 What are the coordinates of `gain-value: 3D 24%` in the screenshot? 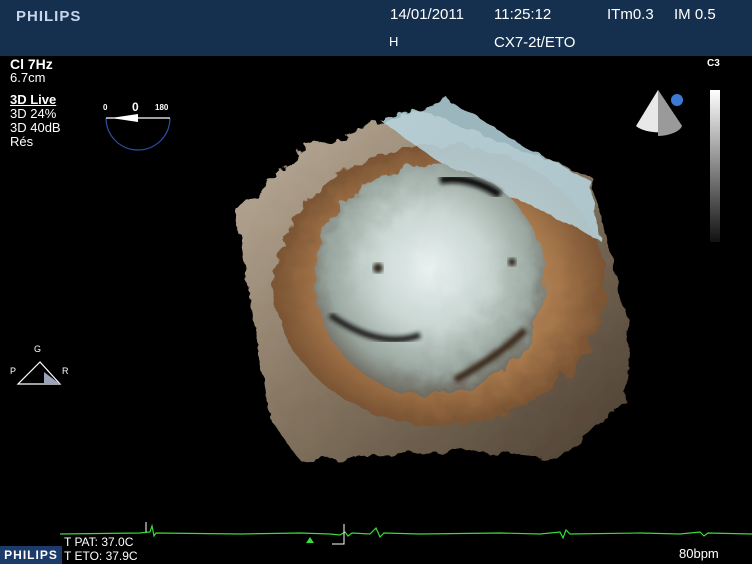 It's located at (33, 113).